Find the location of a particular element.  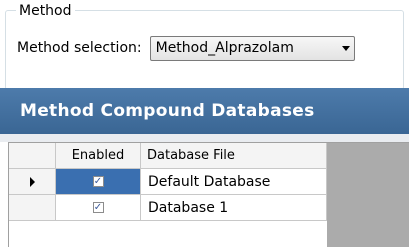

column-header-database-file: Database File is located at coordinates (234, 156).